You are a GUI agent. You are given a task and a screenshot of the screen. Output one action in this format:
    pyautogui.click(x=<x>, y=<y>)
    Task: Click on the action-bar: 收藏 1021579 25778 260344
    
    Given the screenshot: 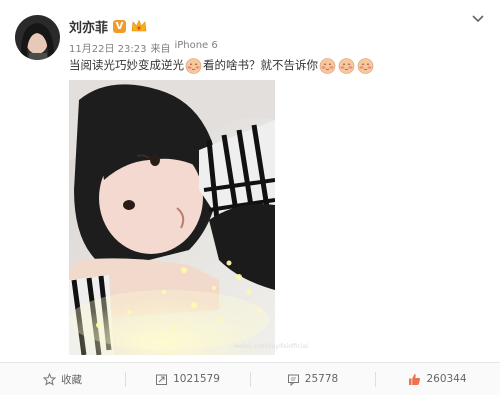 What is the action you would take?
    pyautogui.click(x=250, y=378)
    